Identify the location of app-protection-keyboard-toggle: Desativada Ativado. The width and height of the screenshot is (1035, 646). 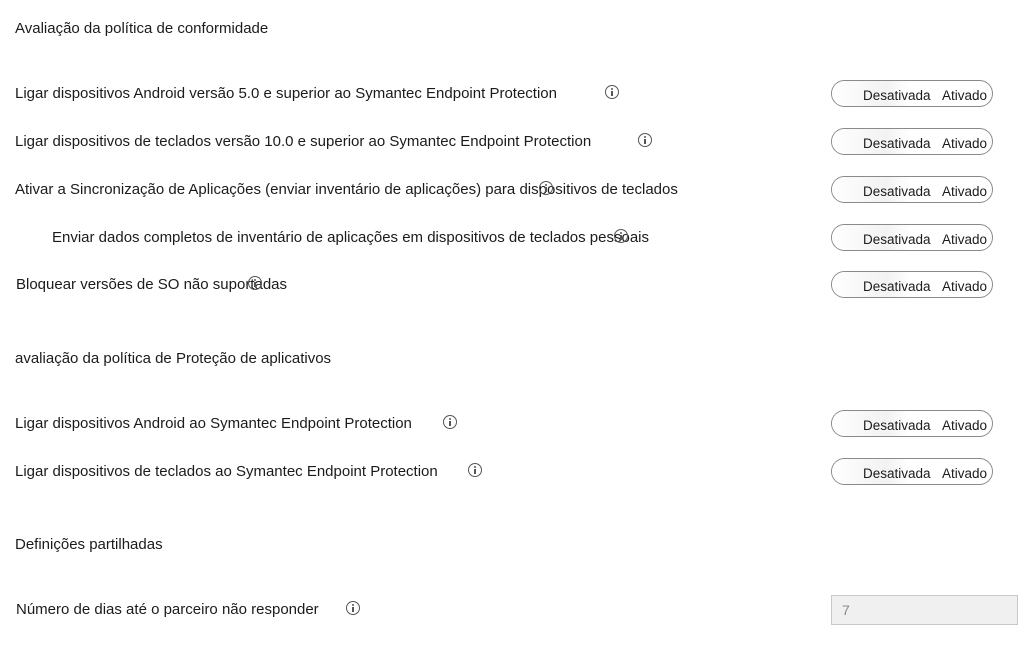
(912, 471).